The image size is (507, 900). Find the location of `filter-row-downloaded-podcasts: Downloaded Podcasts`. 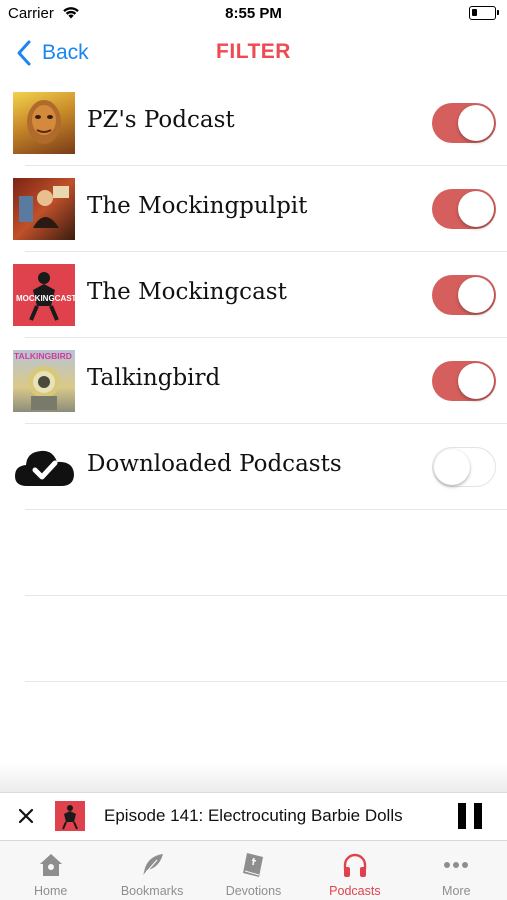

filter-row-downloaded-podcasts: Downloaded Podcasts is located at coordinates (253, 467).